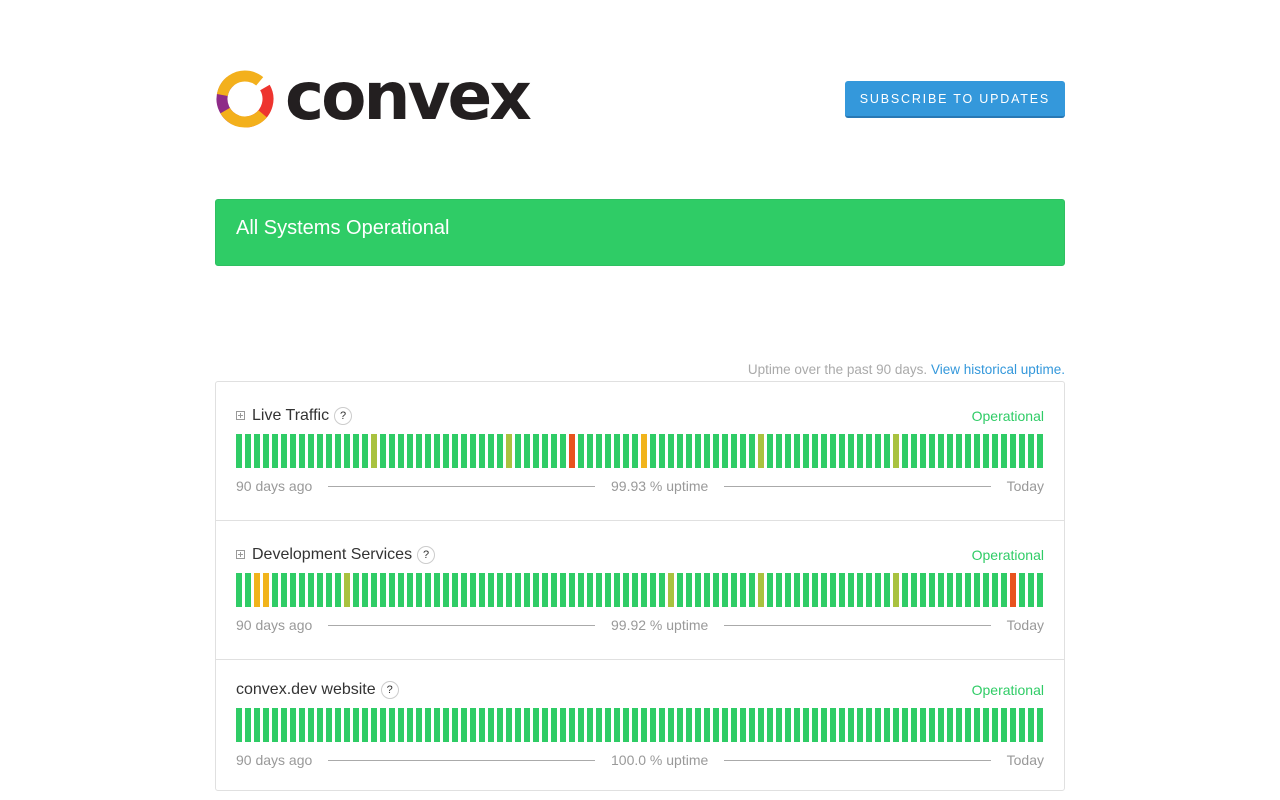  I want to click on help-icon: ?, so click(389, 690).